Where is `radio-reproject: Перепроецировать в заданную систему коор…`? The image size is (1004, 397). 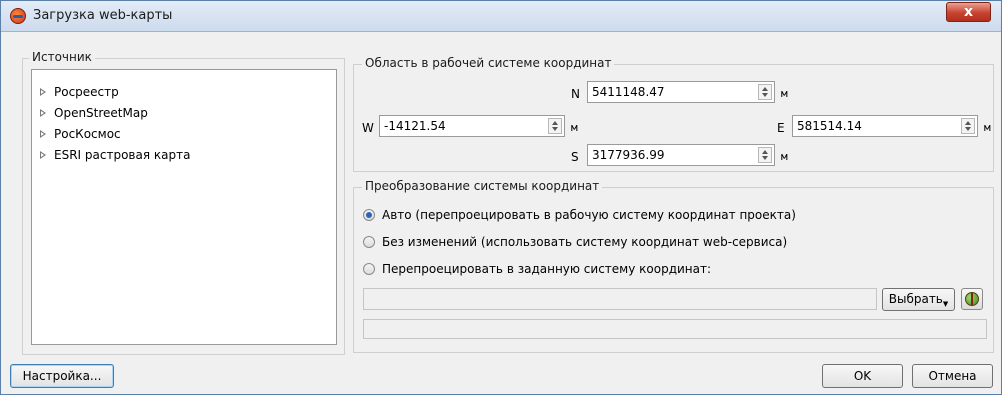 radio-reproject: Перепроецировать в заданную систему коор… is located at coordinates (537, 269).